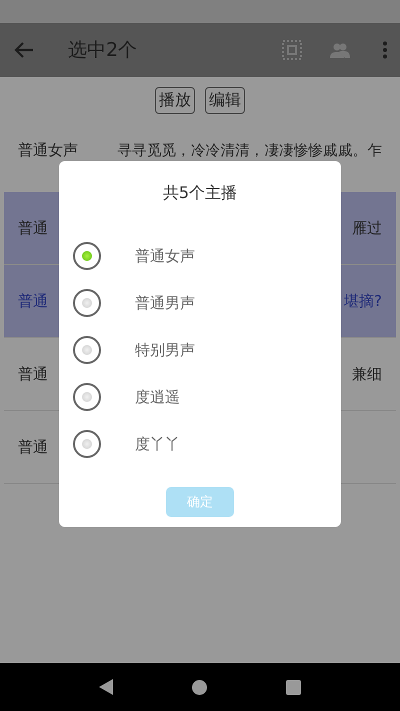  What do you see at coordinates (175, 100) in the screenshot?
I see `action-button: 播放` at bounding box center [175, 100].